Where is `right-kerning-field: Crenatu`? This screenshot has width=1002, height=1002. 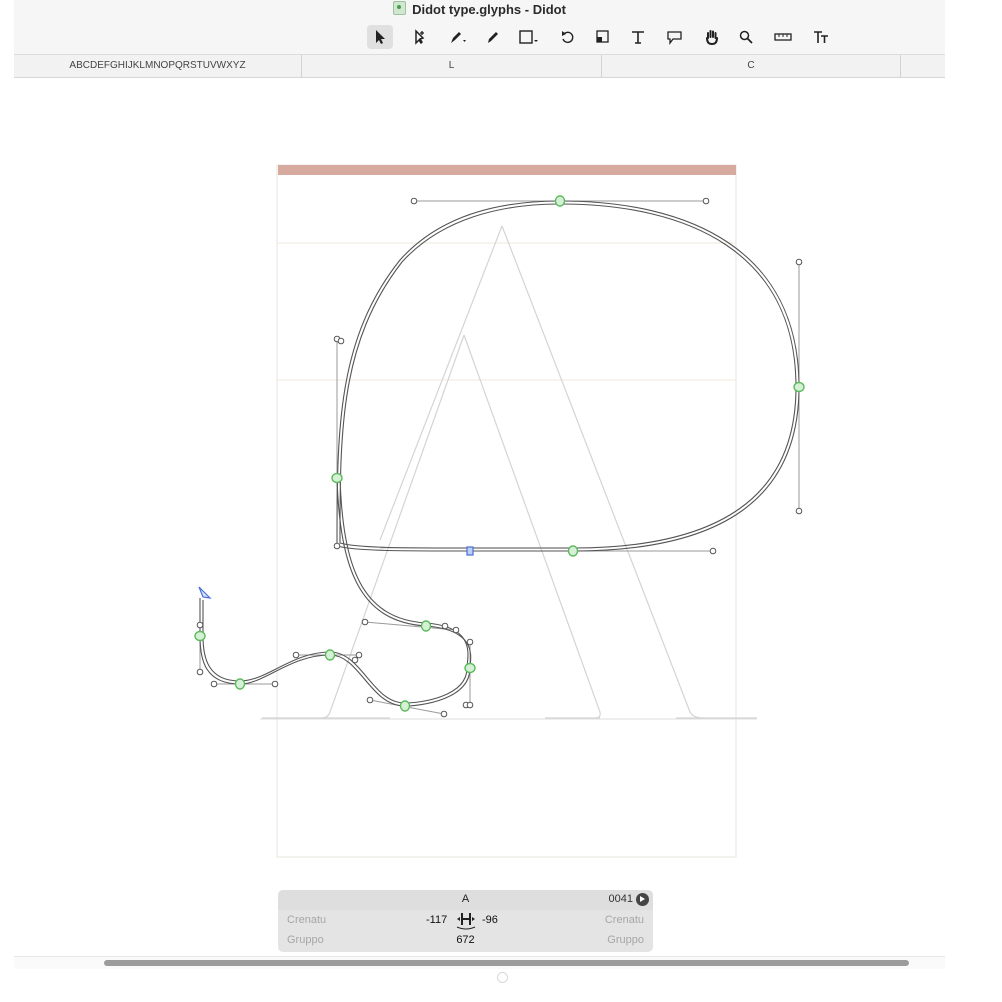 right-kerning-field: Crenatu is located at coordinates (624, 920).